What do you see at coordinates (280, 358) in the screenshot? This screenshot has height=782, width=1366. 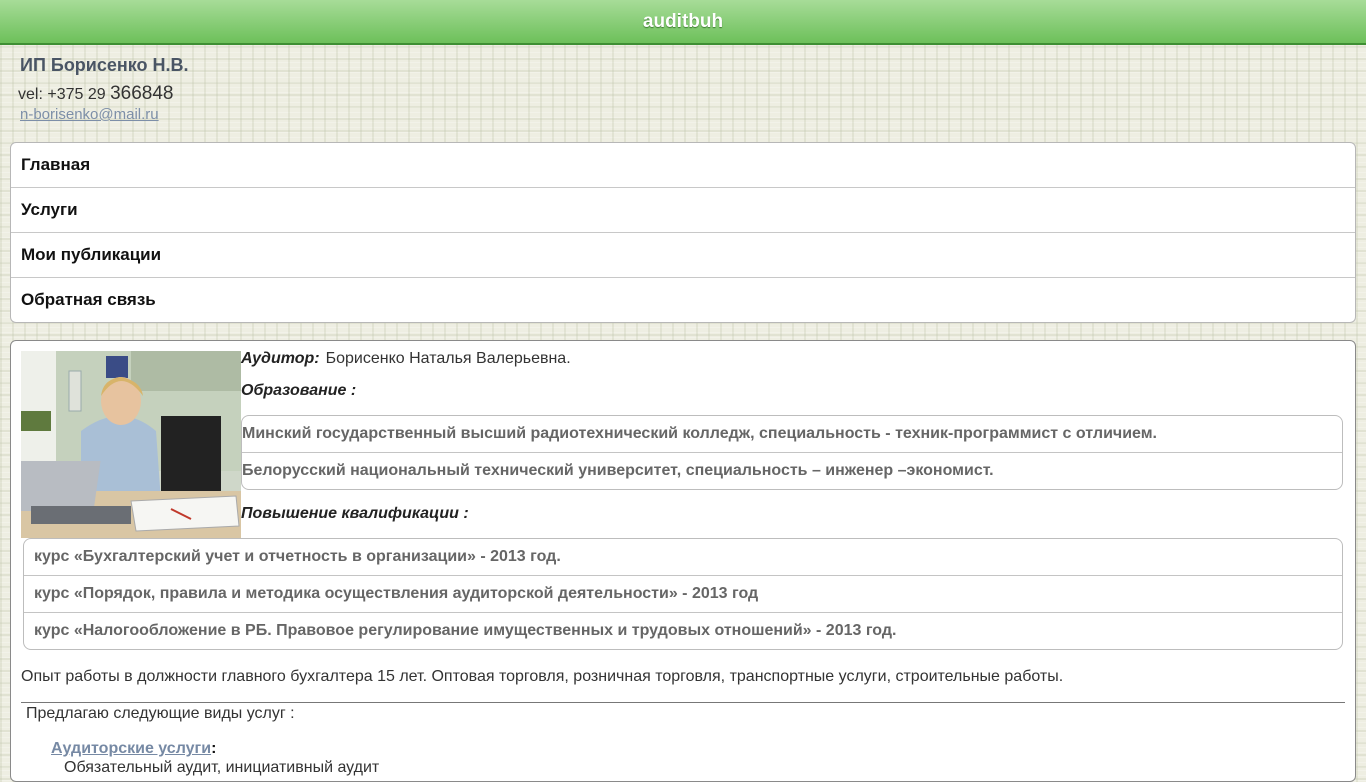 I see `auditor-label: Аудитор:` at bounding box center [280, 358].